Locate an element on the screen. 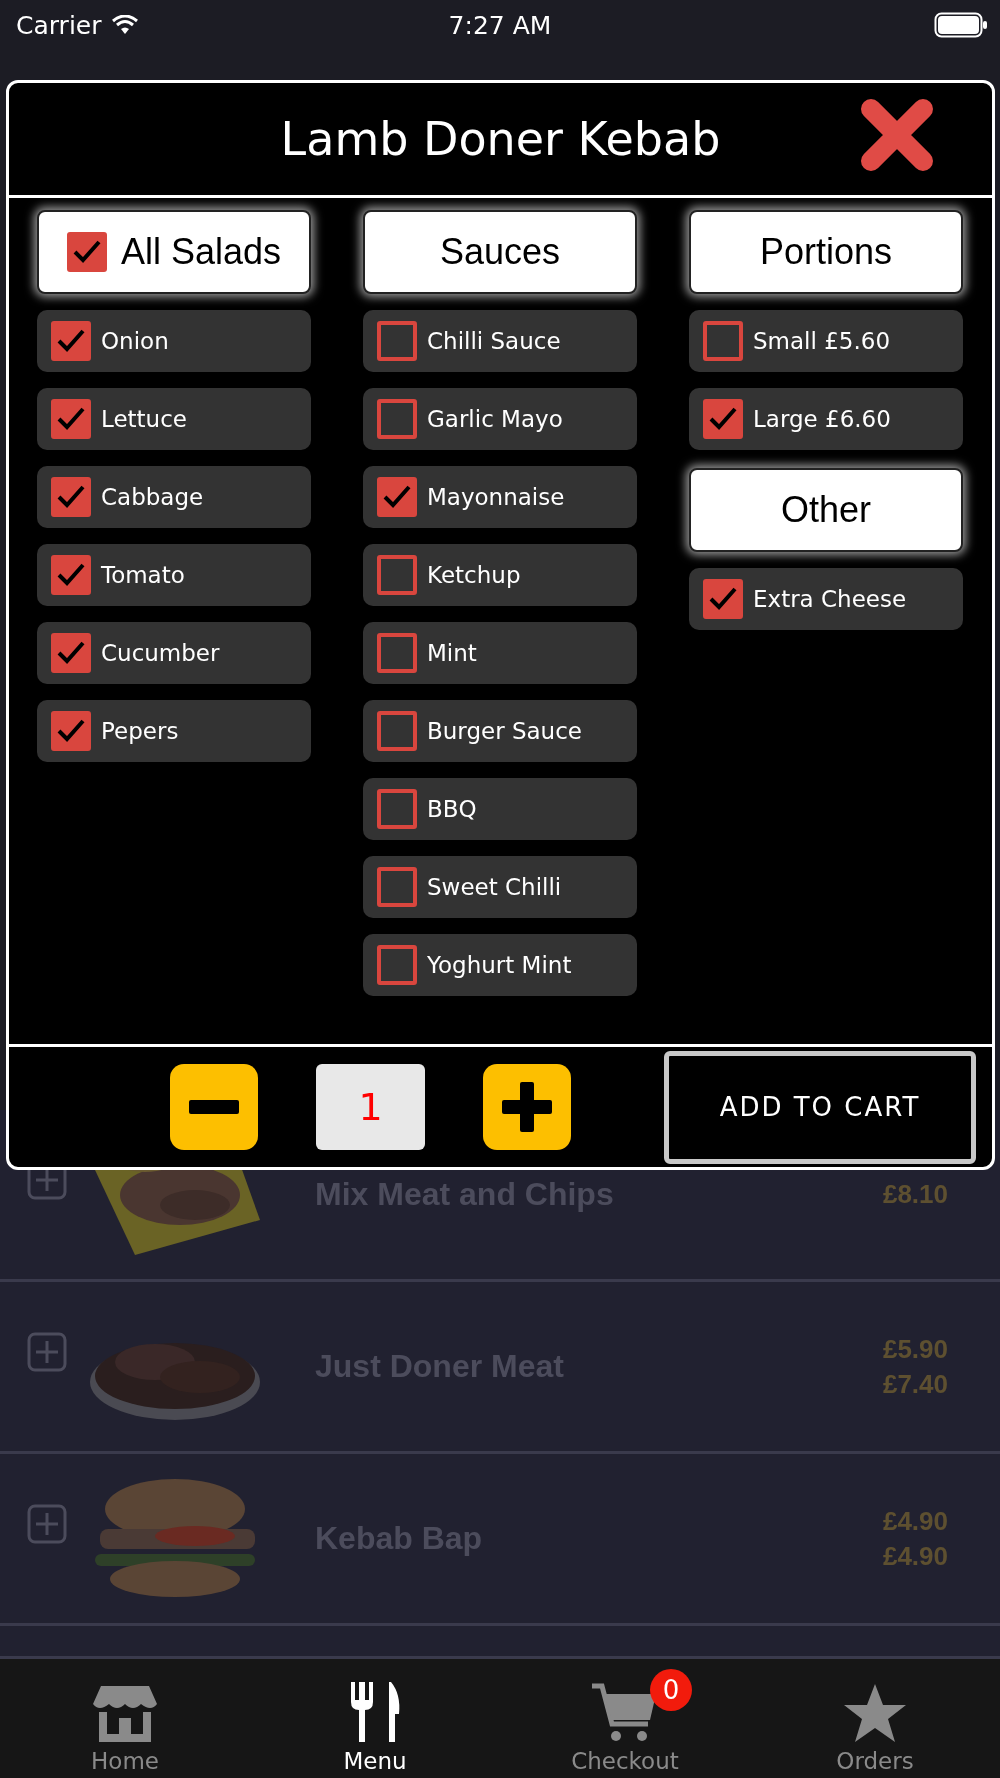 The image size is (1000, 1778). option-item: Extra Cheese is located at coordinates (826, 599).